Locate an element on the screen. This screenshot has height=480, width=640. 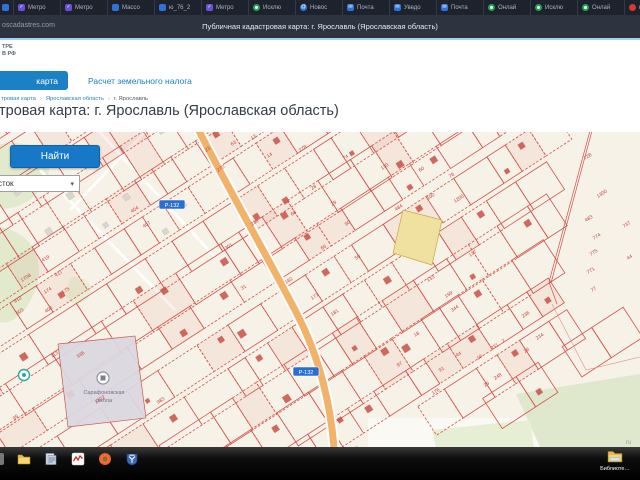
school-poi-marker is located at coordinates (103, 378).